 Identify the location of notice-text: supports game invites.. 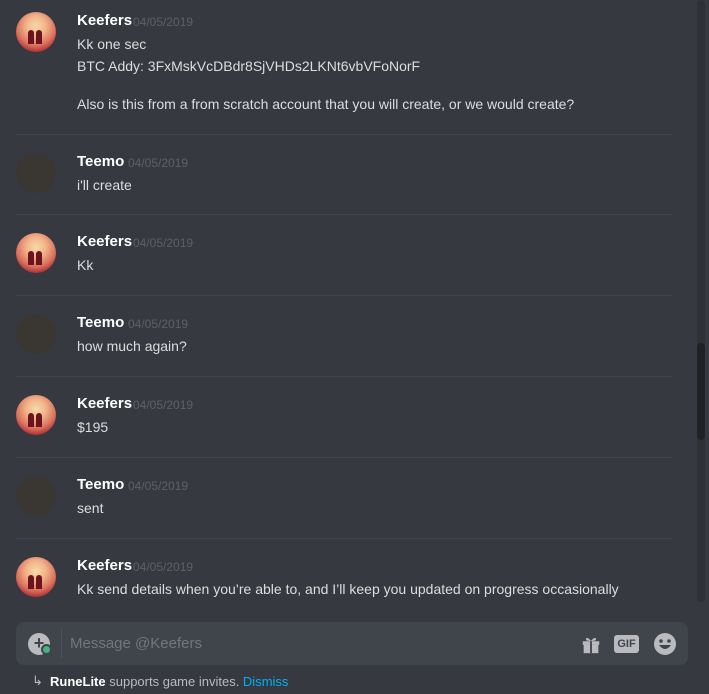
(174, 681).